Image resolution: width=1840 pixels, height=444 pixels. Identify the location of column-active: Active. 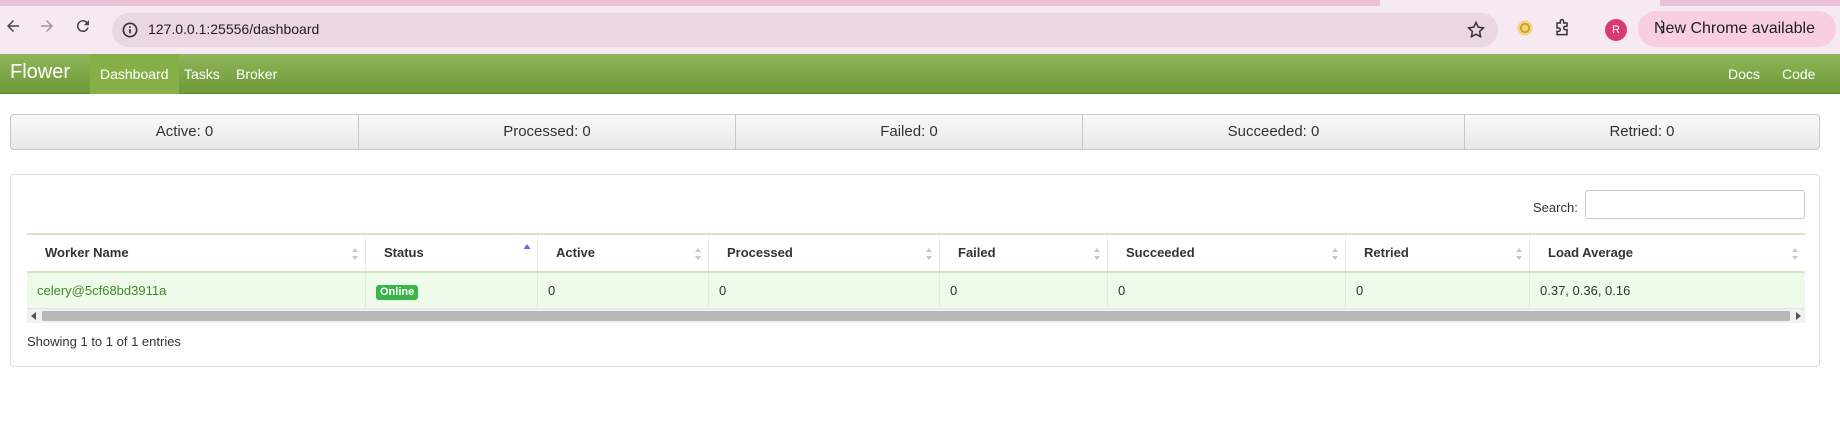
(623, 253).